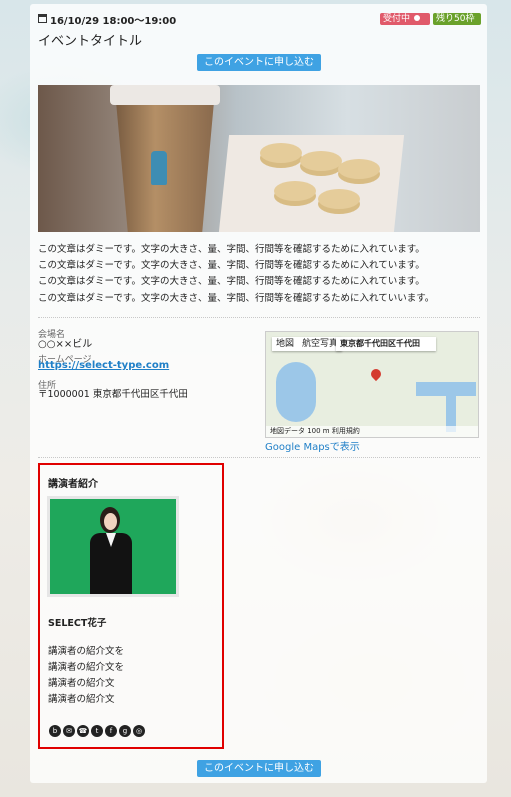  I want to click on bottle-logo-shape, so click(159, 168).